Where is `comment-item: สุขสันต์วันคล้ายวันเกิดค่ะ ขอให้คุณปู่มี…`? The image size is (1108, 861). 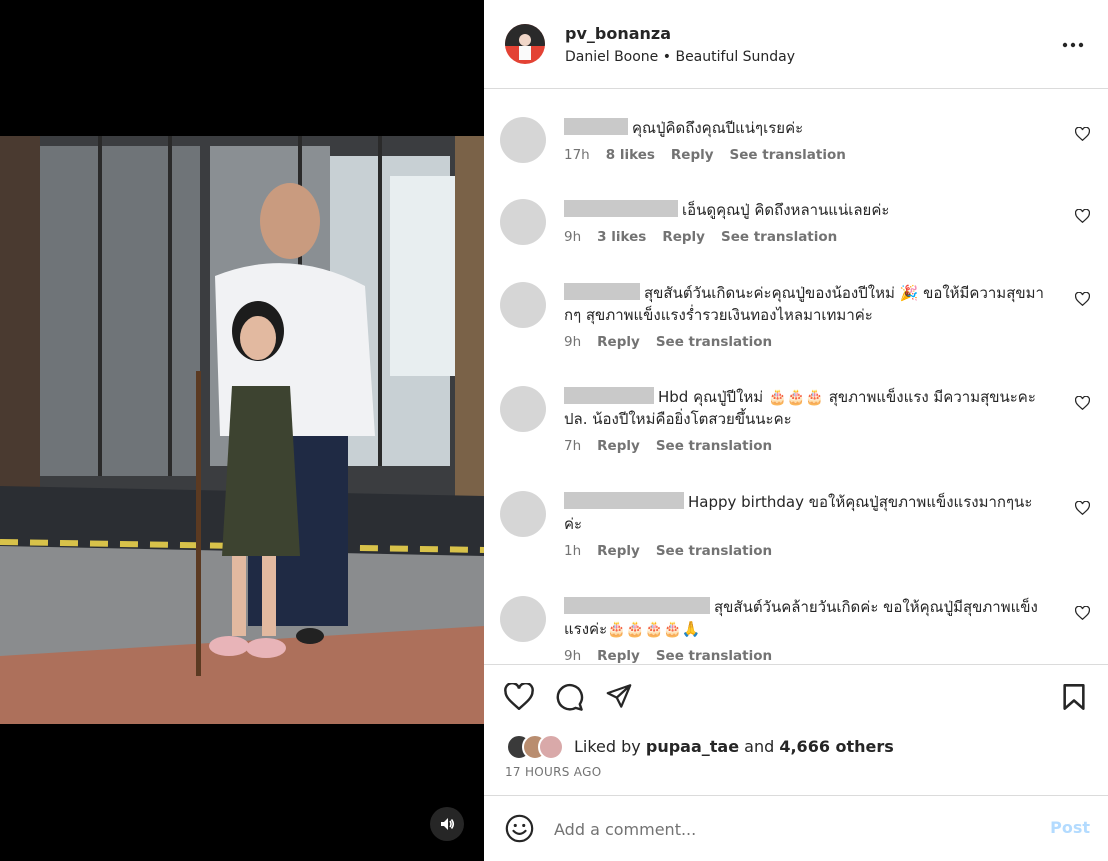 comment-item: สุขสันต์วันคล้ายวันเกิดค่ะ ขอให้คุณปู่มี… is located at coordinates (796, 630).